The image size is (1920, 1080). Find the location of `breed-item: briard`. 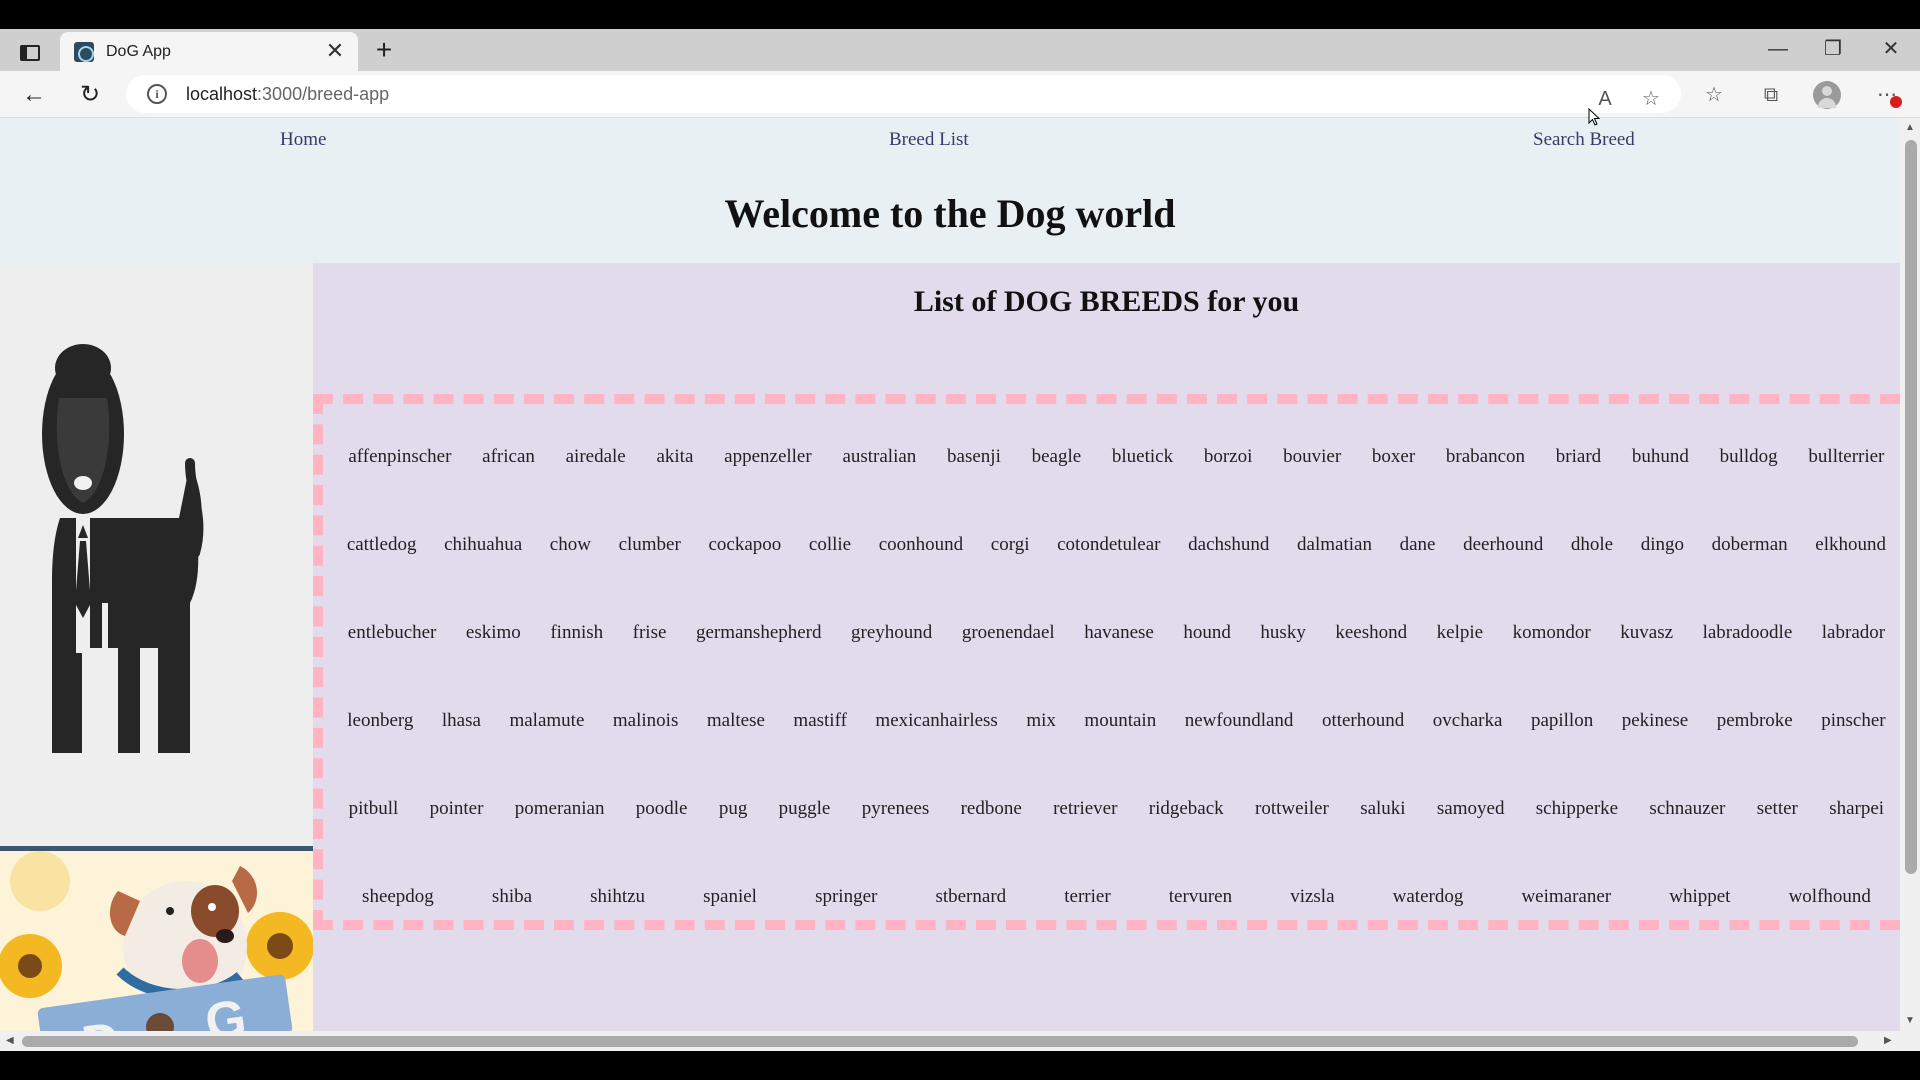

breed-item: briard is located at coordinates (1578, 457).